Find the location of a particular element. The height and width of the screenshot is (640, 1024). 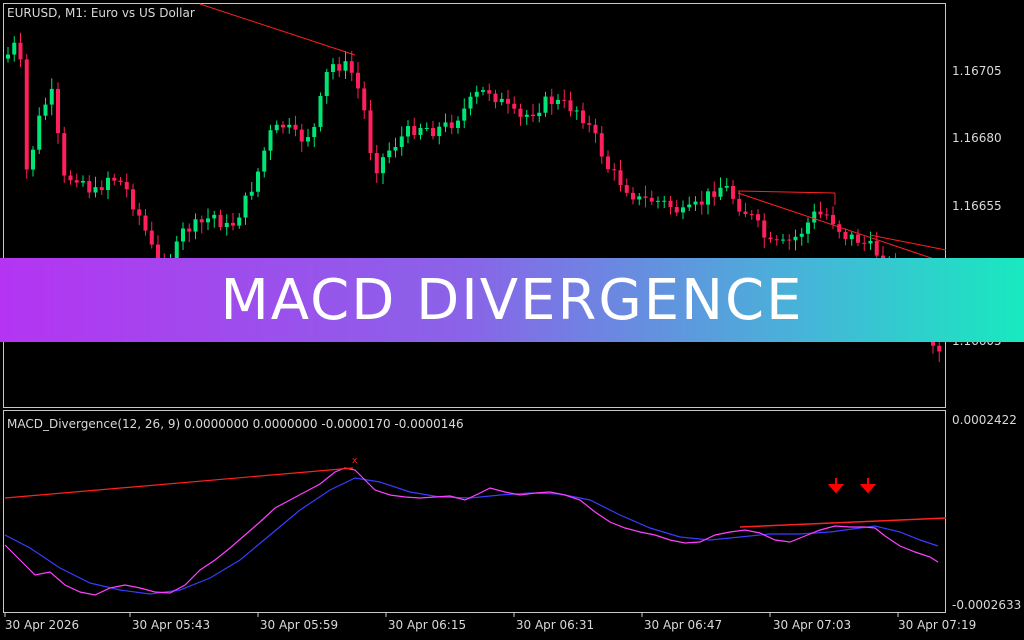

time-axis-label: 30 Apr 06:31 is located at coordinates (555, 625).